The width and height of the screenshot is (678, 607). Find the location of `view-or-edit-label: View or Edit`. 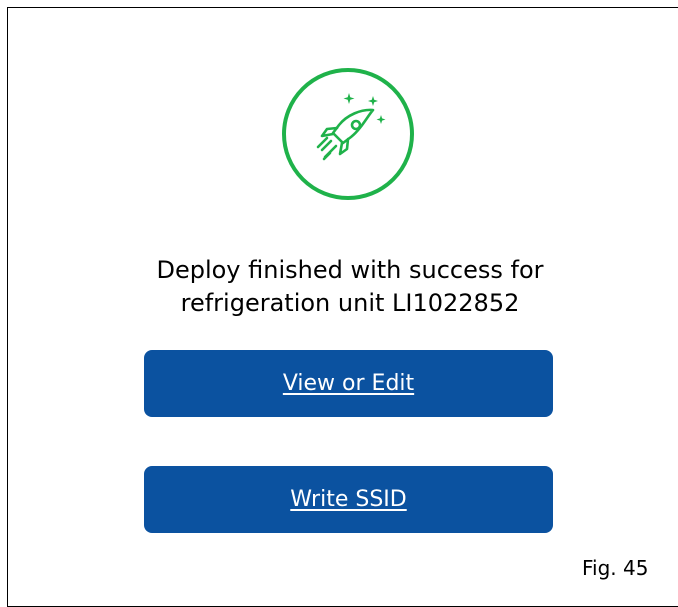

view-or-edit-label: View or Edit is located at coordinates (348, 383).